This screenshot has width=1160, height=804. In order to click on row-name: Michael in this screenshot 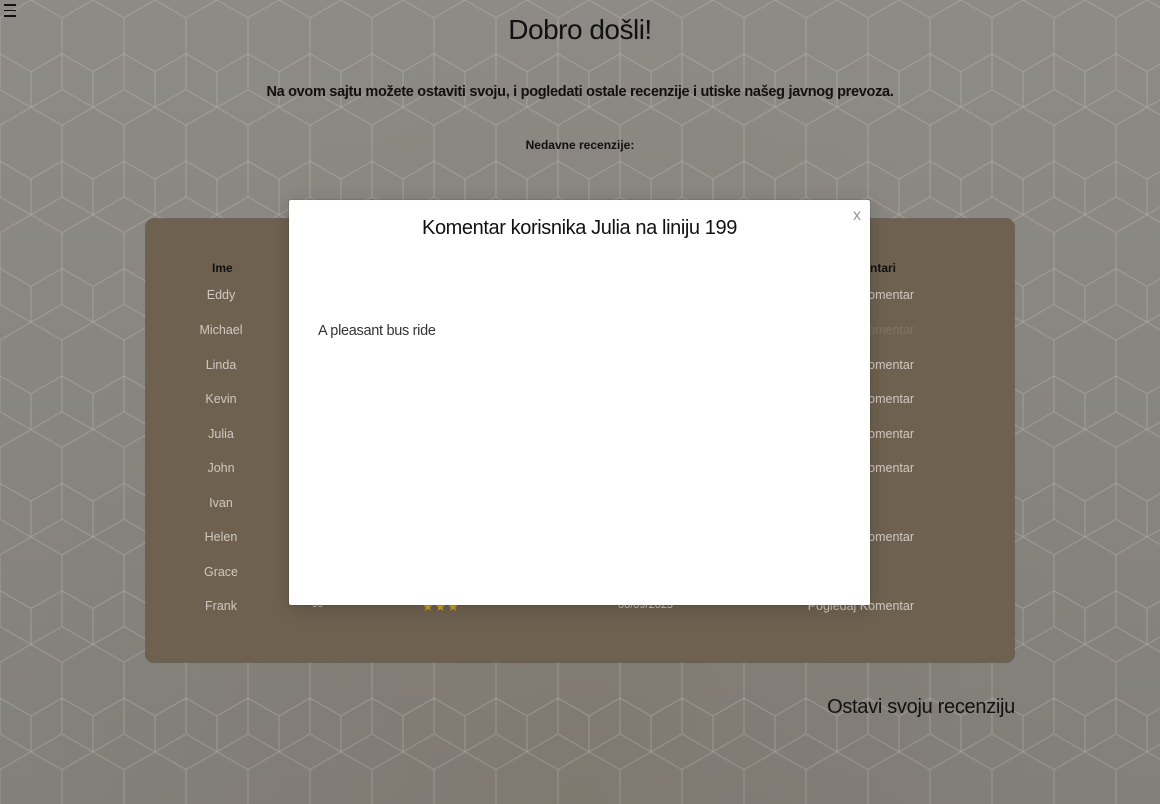, I will do `click(221, 330)`.